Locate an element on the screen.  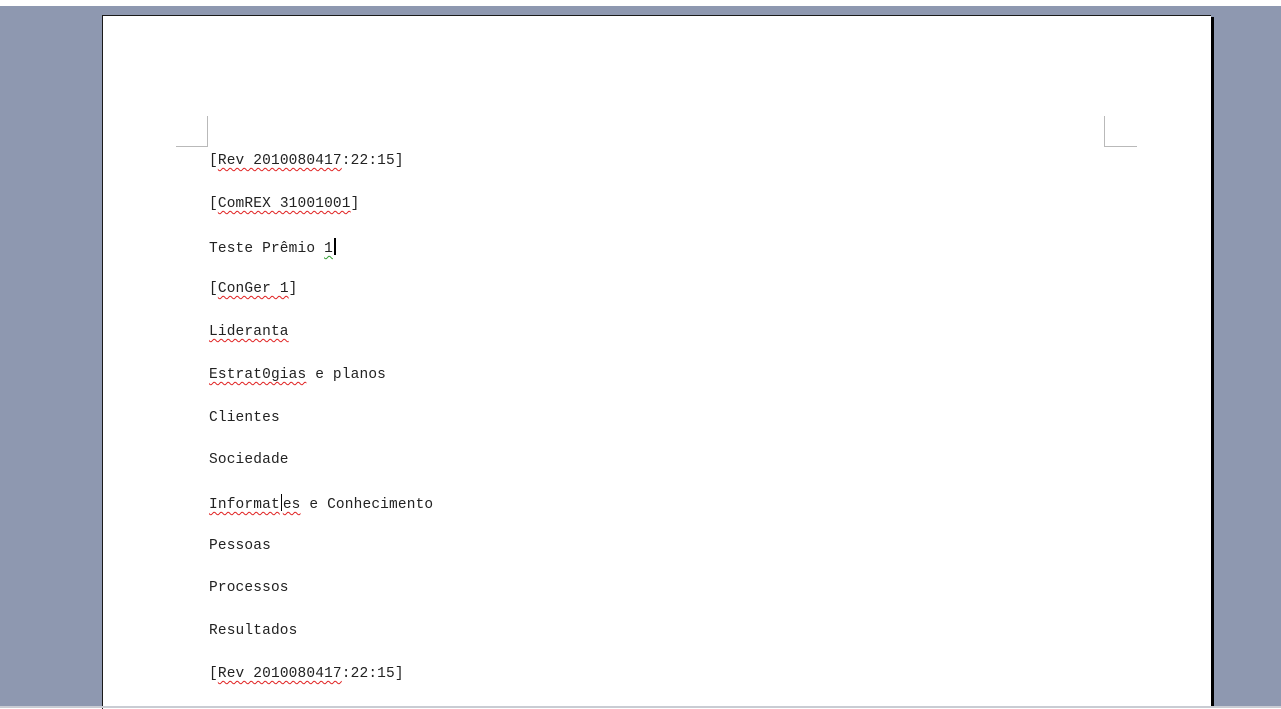
document-line-lideranta: Lideranta is located at coordinates (249, 332).